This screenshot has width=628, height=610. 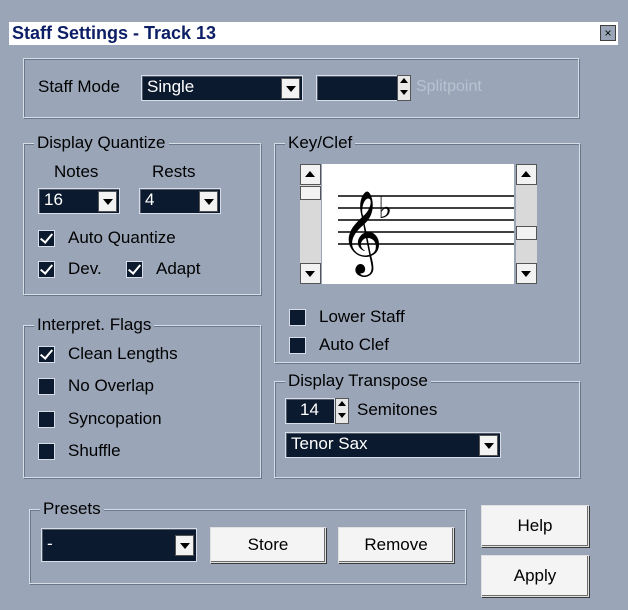 I want to click on no-overlap-label: No Overlap, so click(x=111, y=385).